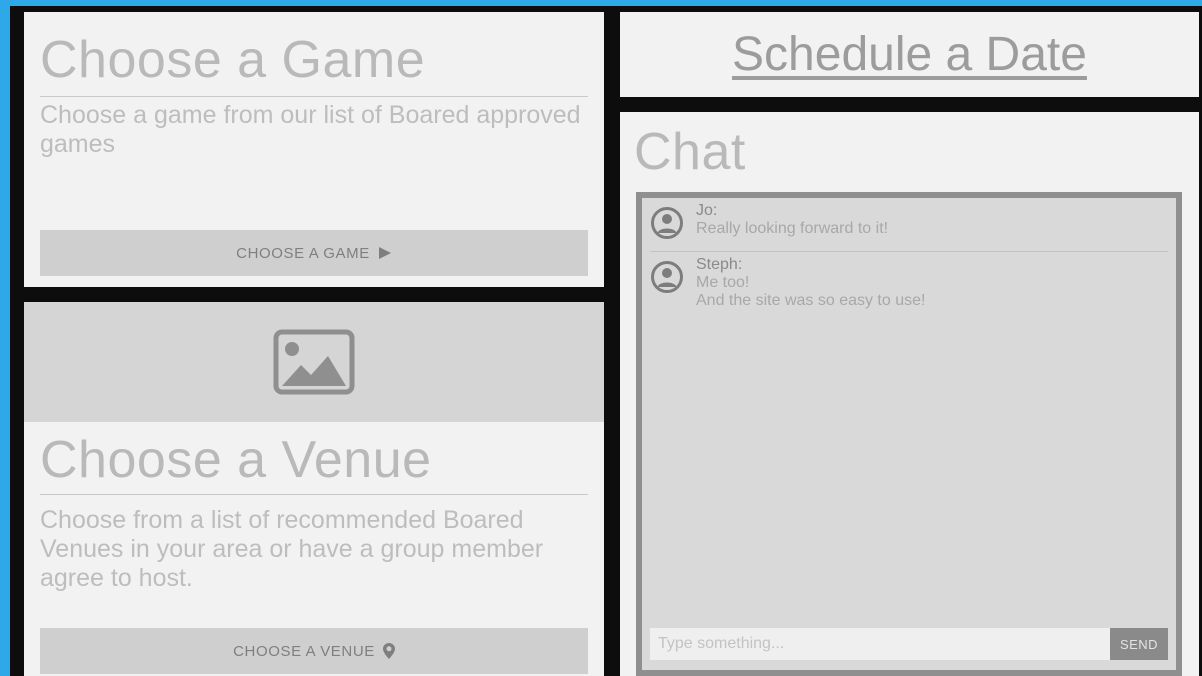 Image resolution: width=1202 pixels, height=676 pixels. I want to click on choose-venue-divider, so click(314, 494).